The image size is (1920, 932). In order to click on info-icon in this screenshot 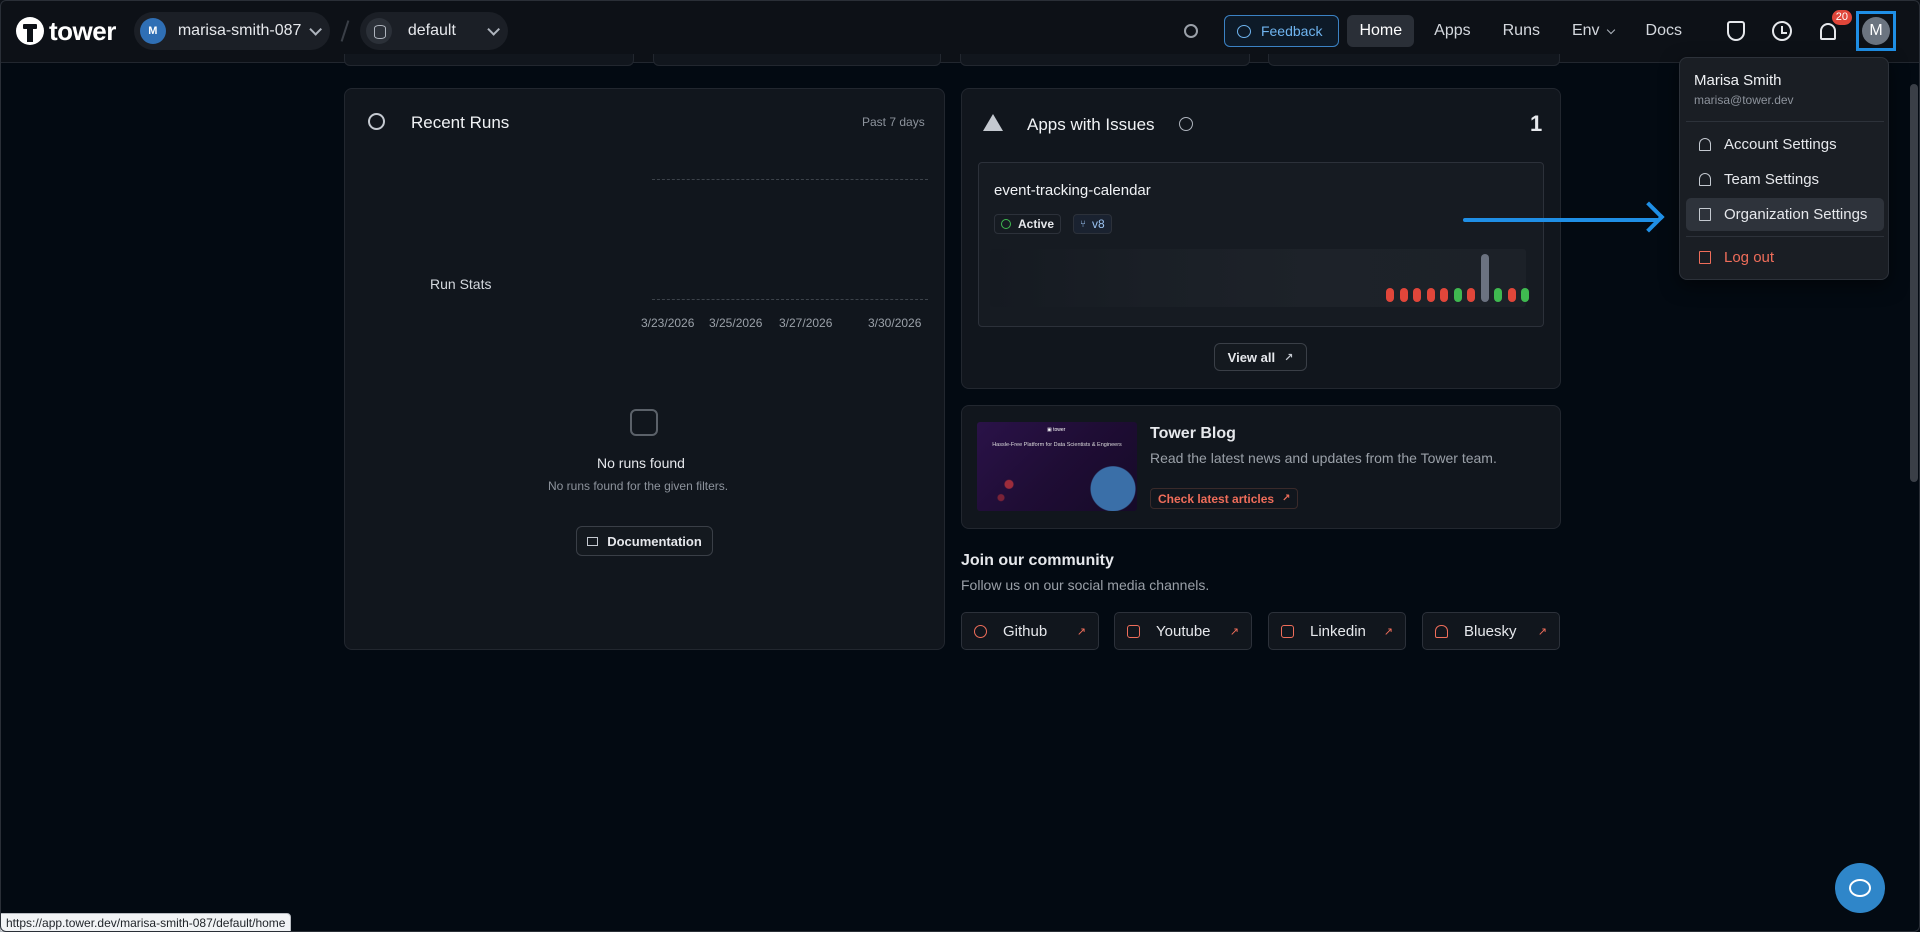, I will do `click(1186, 124)`.